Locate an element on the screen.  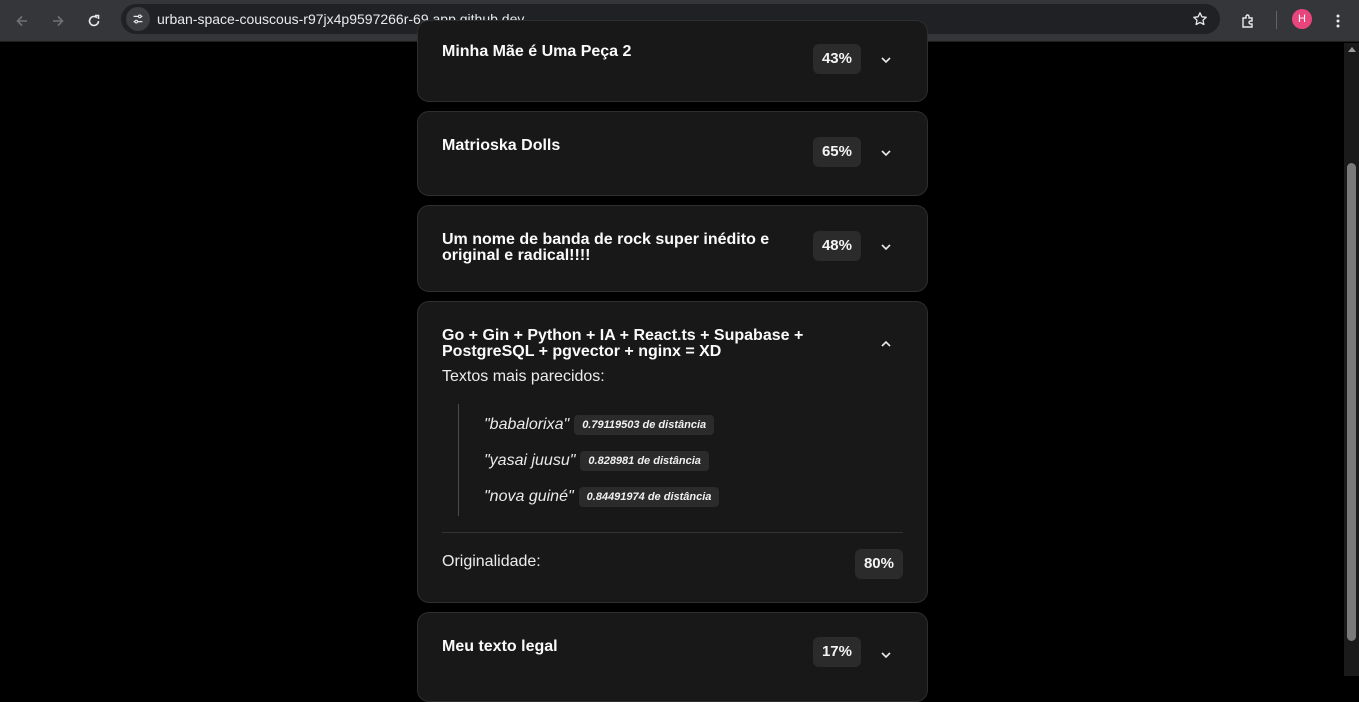
result-card: Minha Mãe é Uma Peça 2 43% is located at coordinates (672, 61).